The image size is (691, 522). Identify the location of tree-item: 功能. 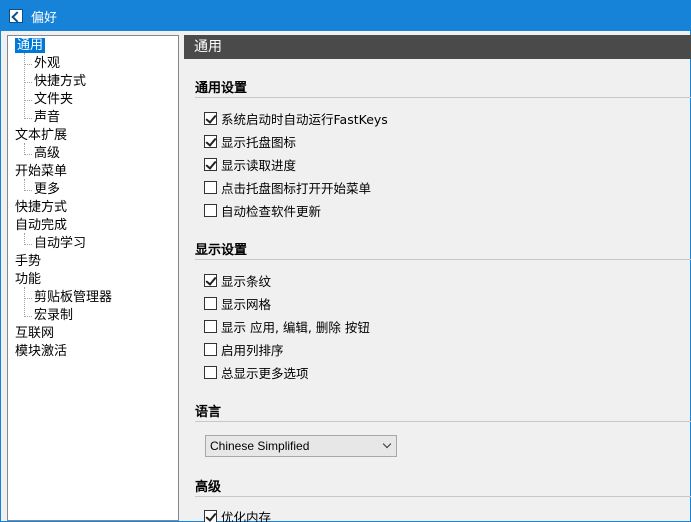
(28, 279).